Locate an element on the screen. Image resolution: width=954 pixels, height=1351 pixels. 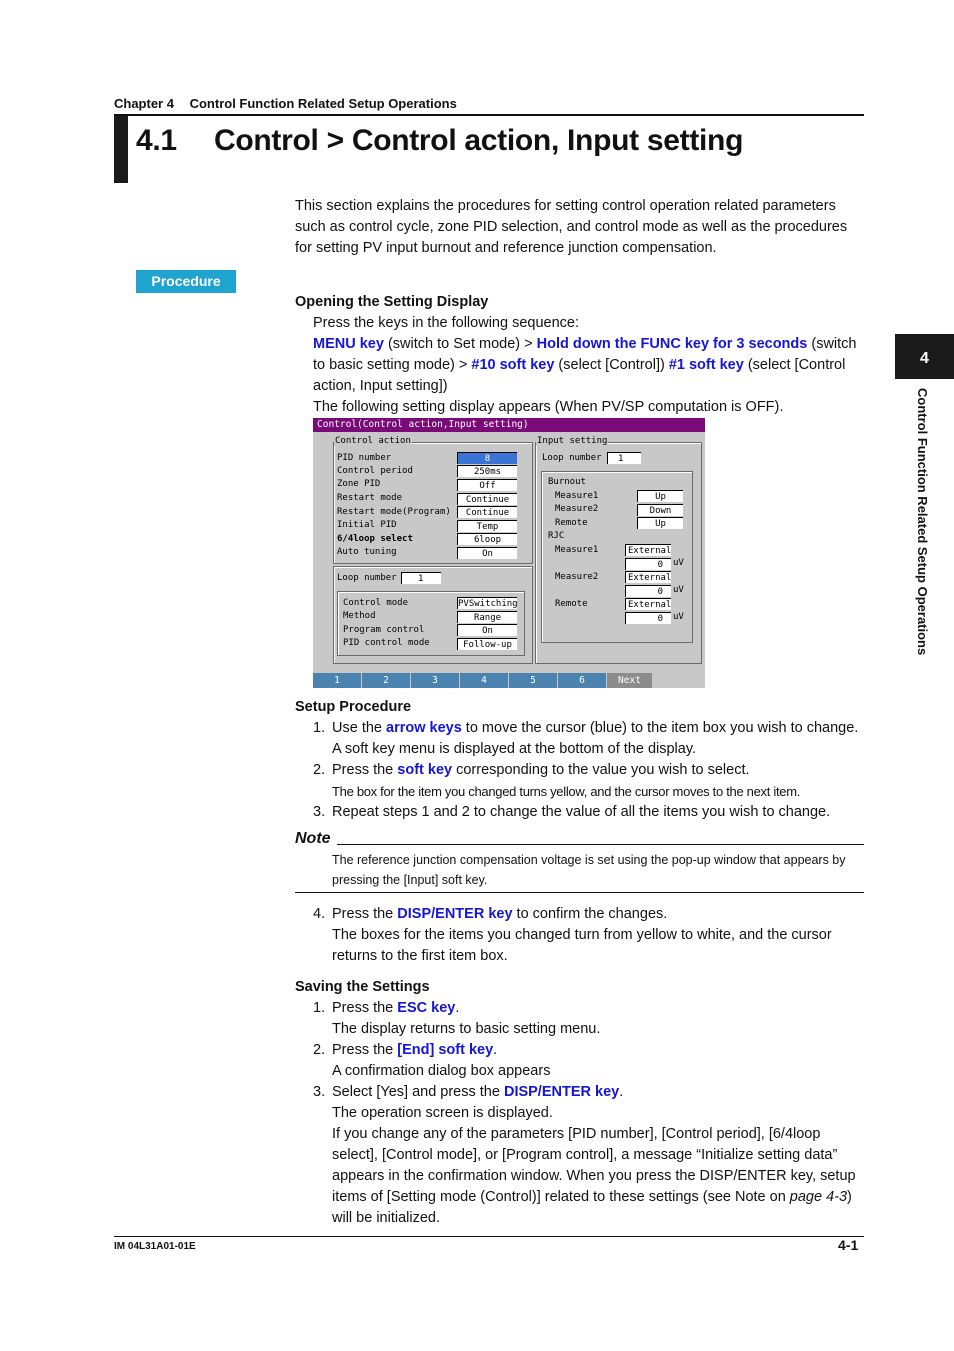
section-title-bar is located at coordinates (121, 149).